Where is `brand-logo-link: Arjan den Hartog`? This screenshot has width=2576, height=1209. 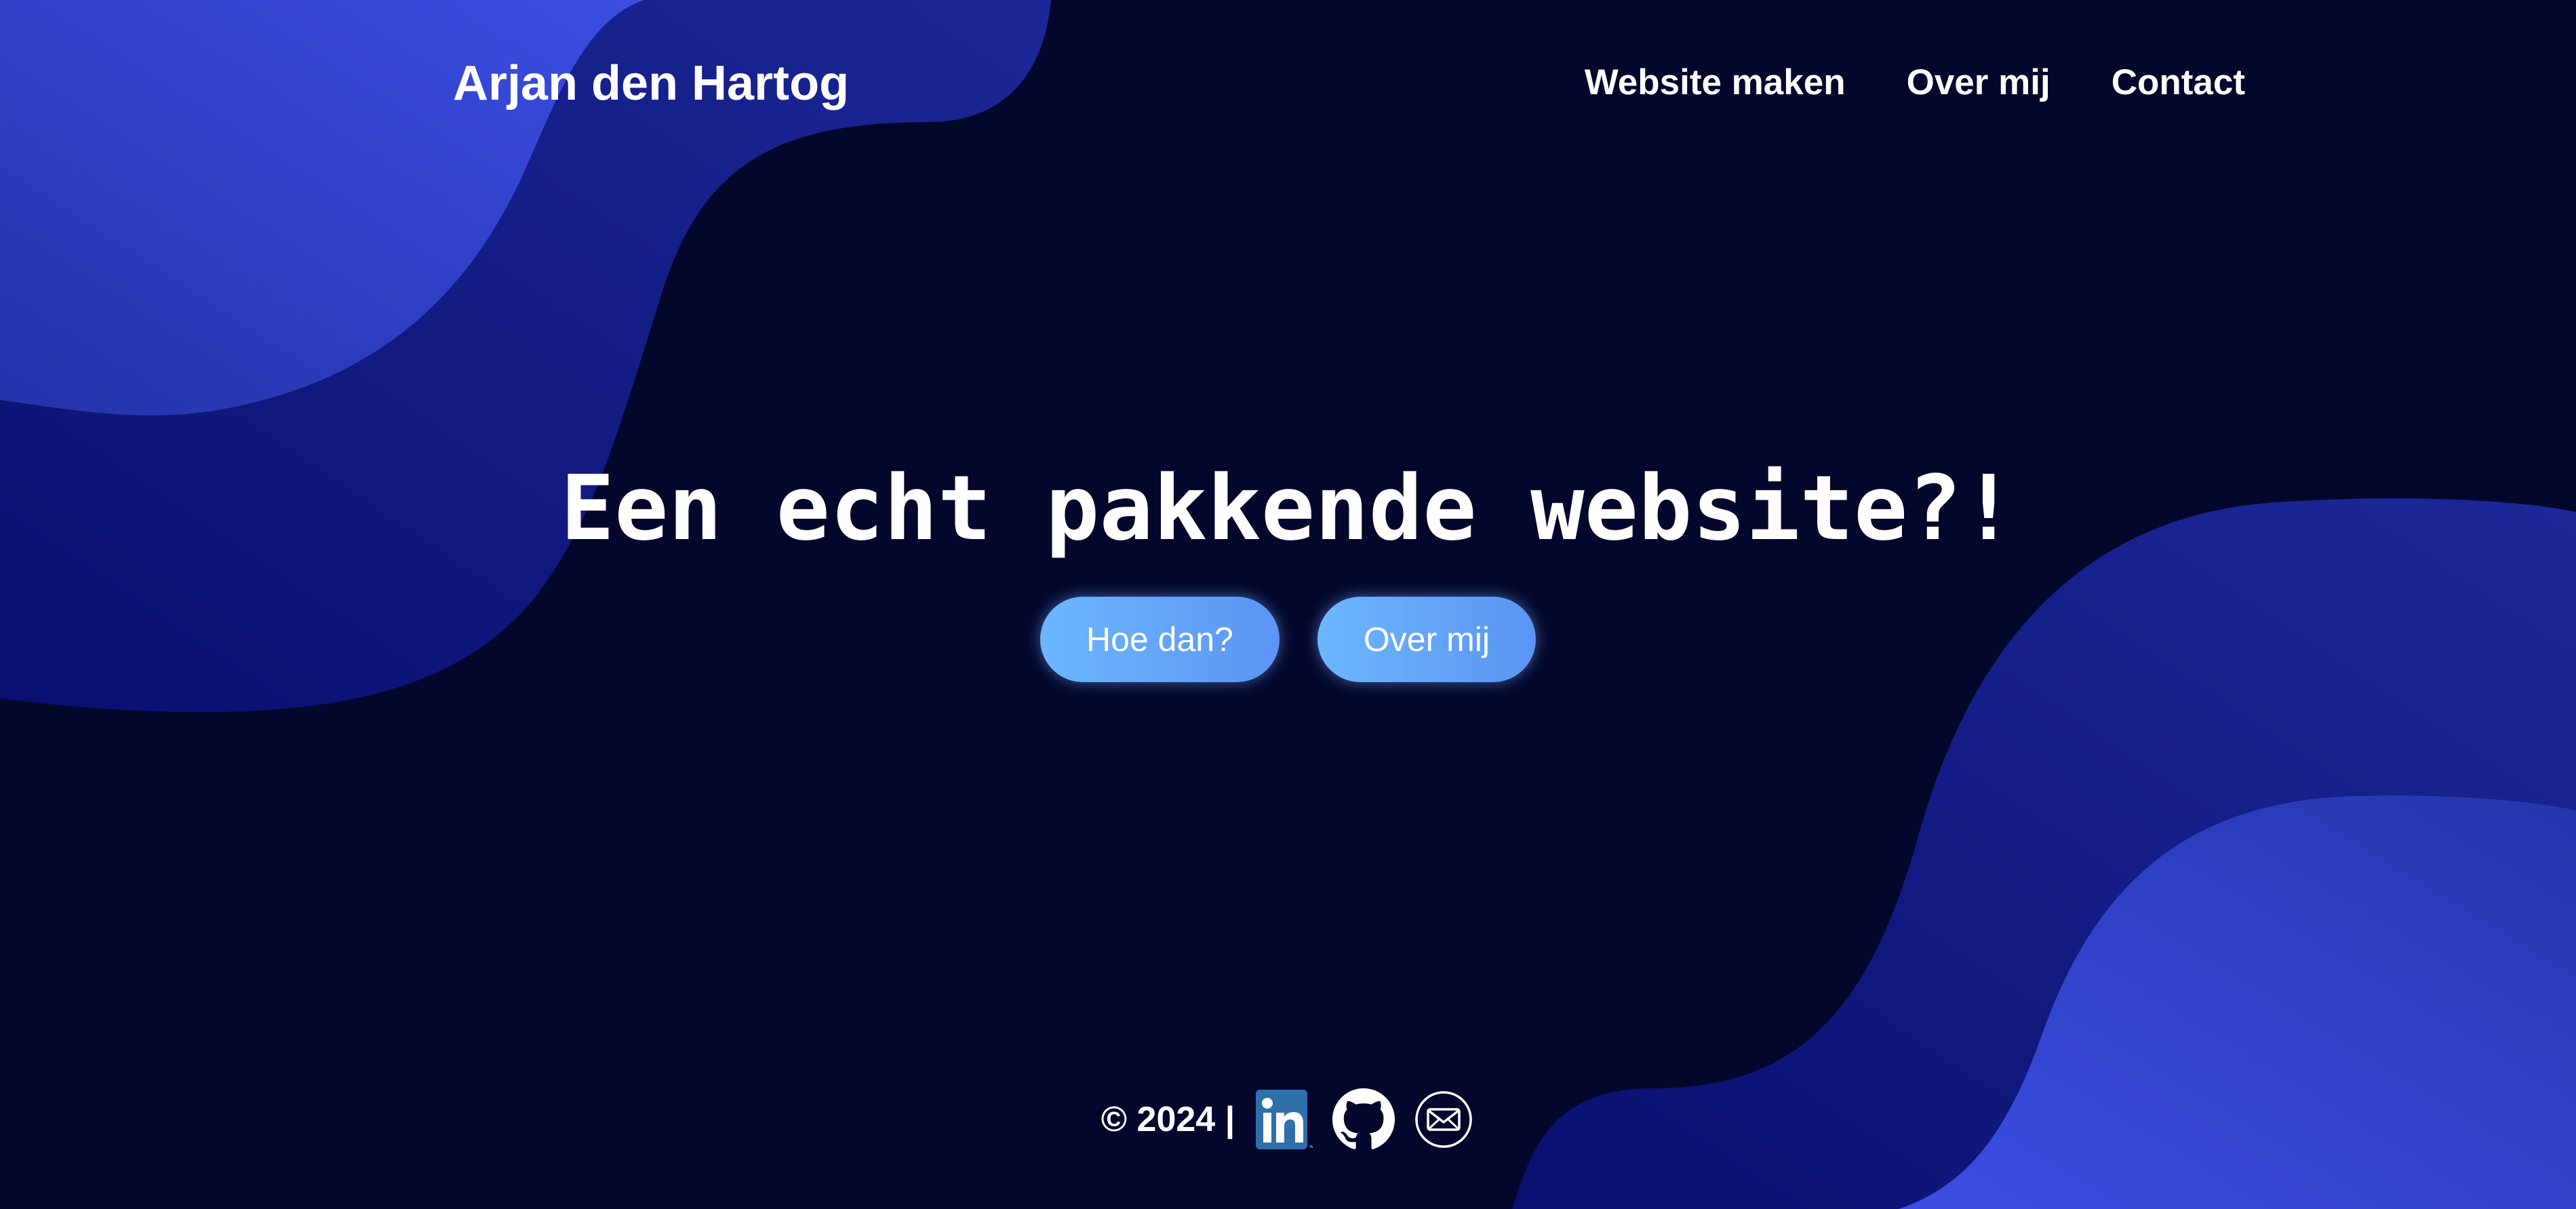
brand-logo-link: Arjan den Hartog is located at coordinates (651, 83).